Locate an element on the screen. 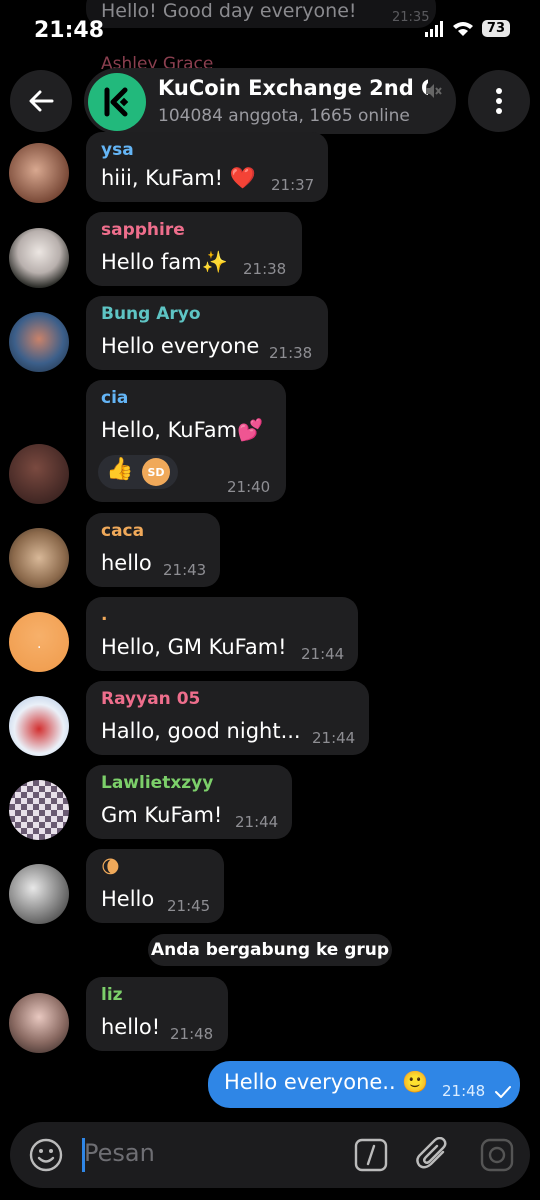 Image resolution: width=540 pixels, height=1200 pixels. message-bubble: cia Hello, KuFam💕 👍 SD 21:40 is located at coordinates (186, 441).